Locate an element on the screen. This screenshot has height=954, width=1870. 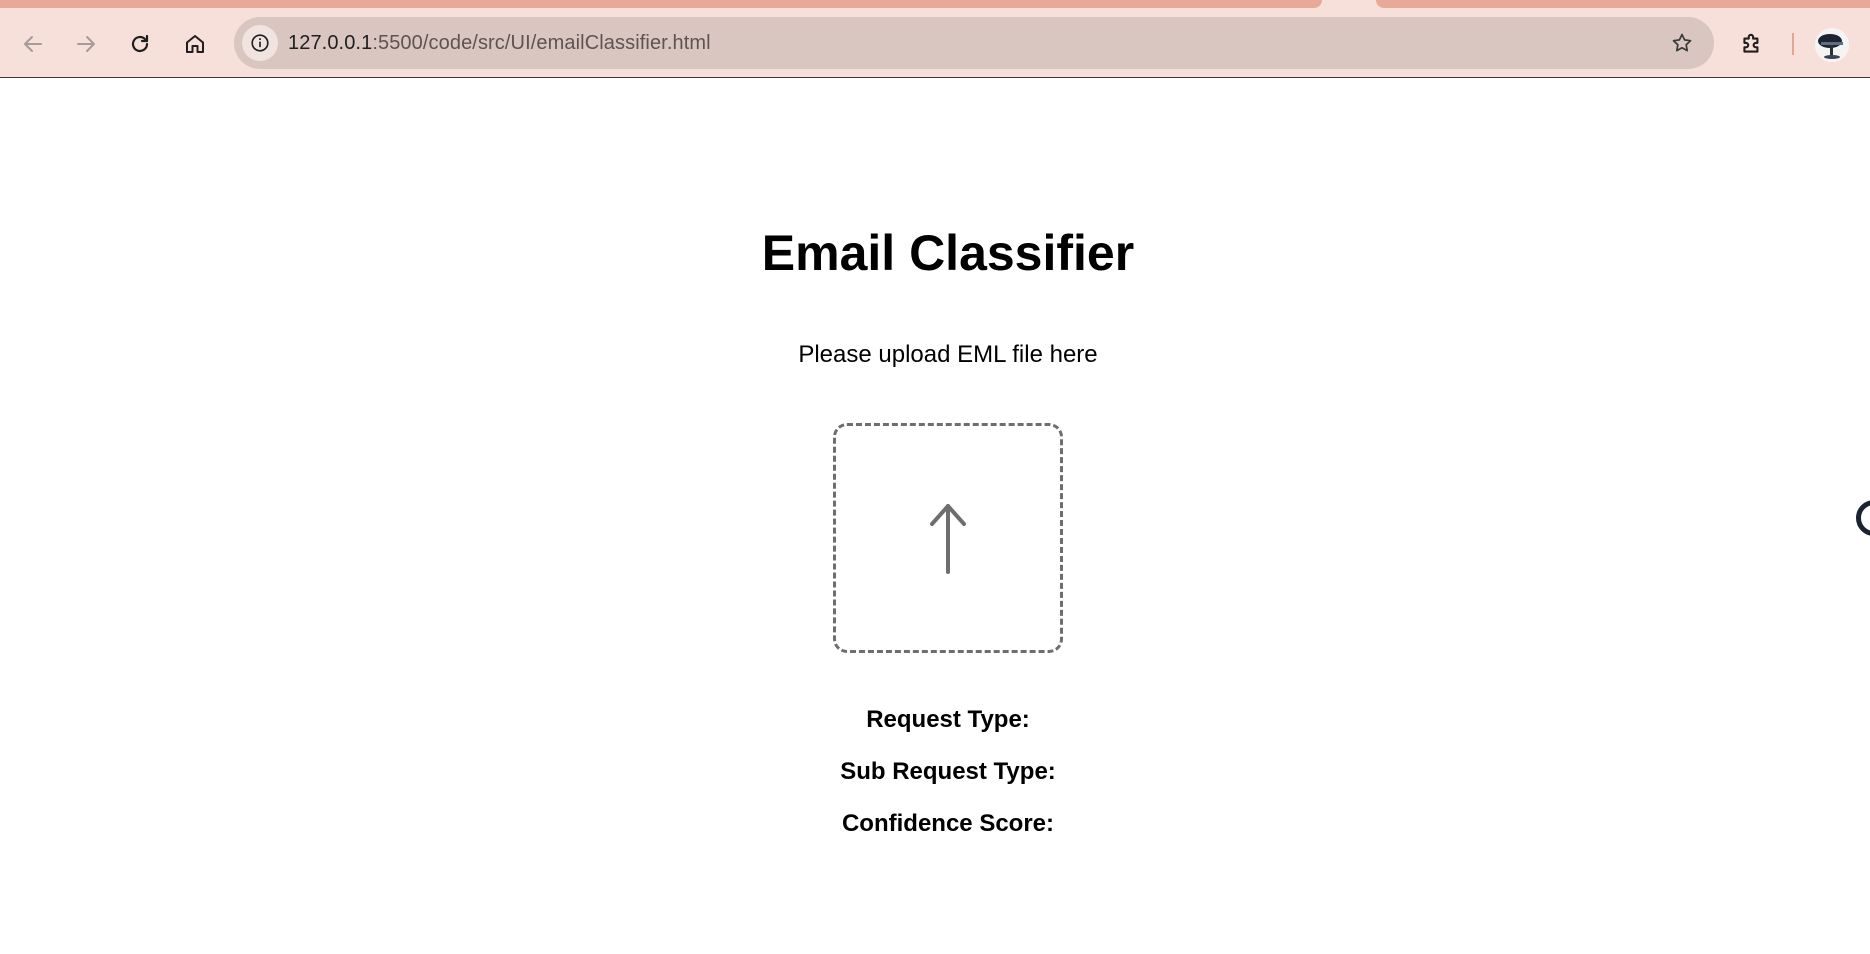
avatar-image is located at coordinates (1832, 45).